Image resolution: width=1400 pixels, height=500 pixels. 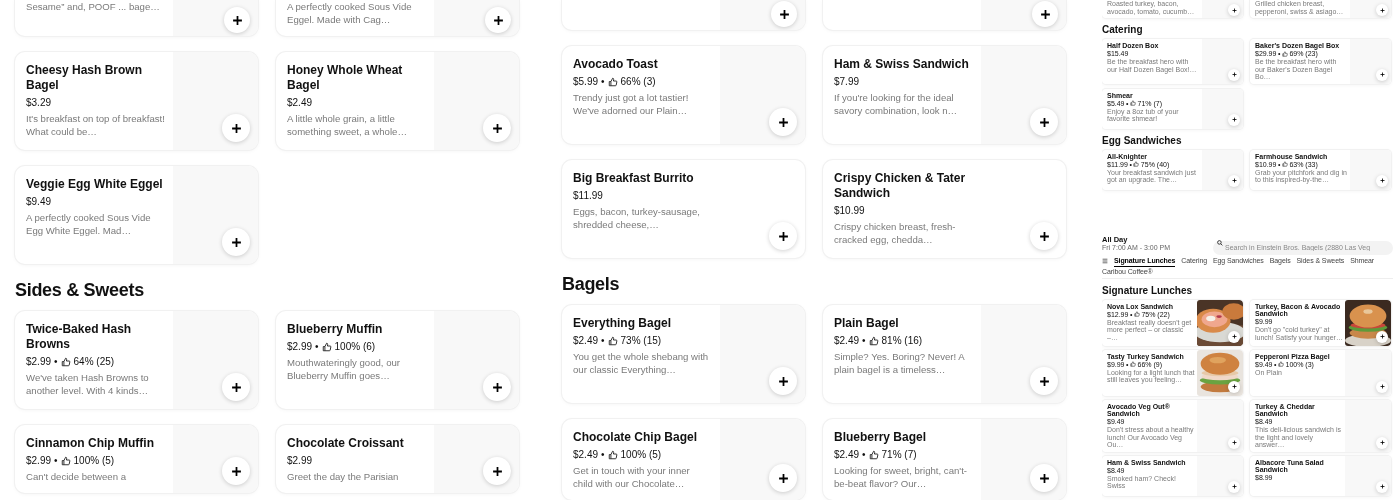 What do you see at coordinates (847, 81) in the screenshot?
I see `item-price: $7.99` at bounding box center [847, 81].